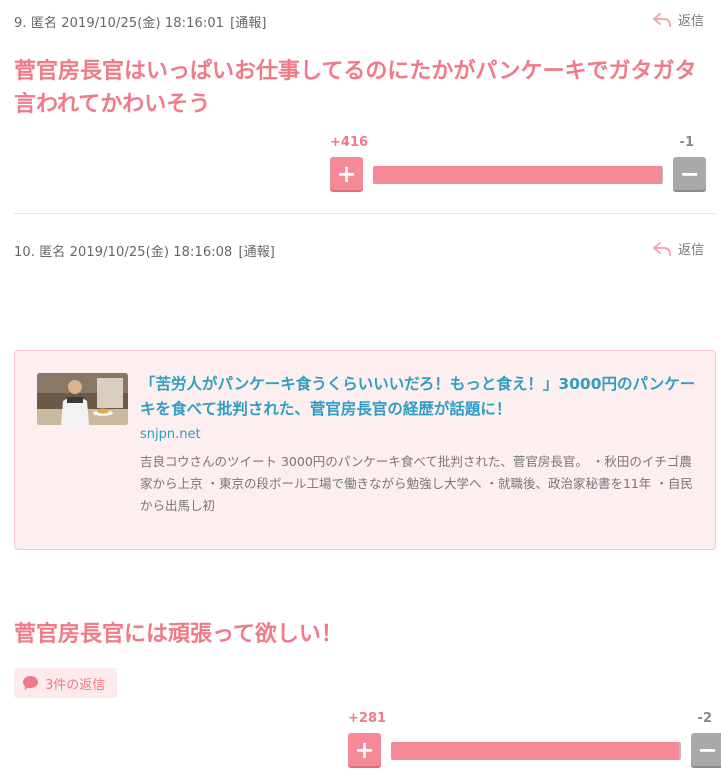 This screenshot has height=777, width=721. Describe the element at coordinates (30, 683) in the screenshot. I see `speech-bubble-icon` at that location.